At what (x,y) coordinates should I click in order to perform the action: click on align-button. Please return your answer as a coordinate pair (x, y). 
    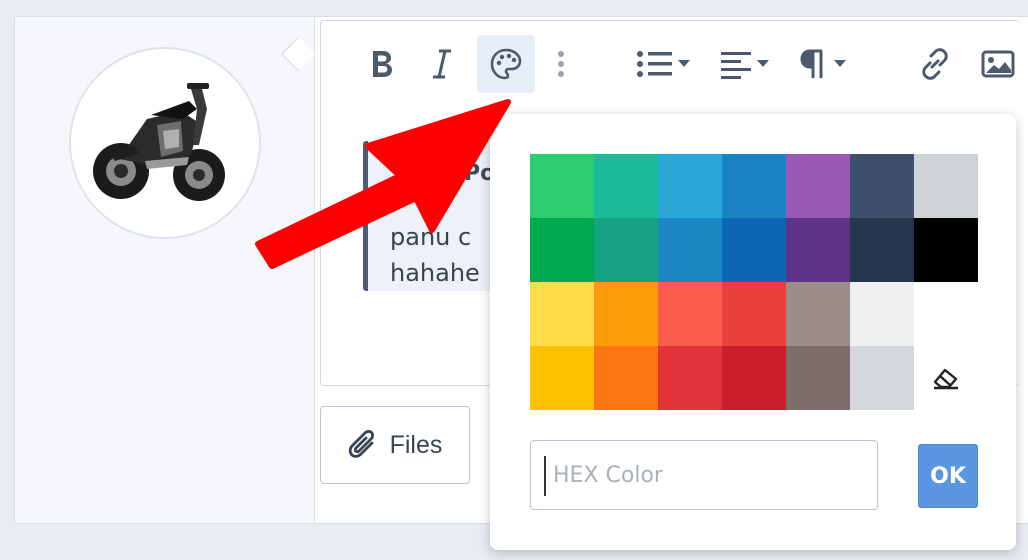
    Looking at the image, I should click on (747, 64).